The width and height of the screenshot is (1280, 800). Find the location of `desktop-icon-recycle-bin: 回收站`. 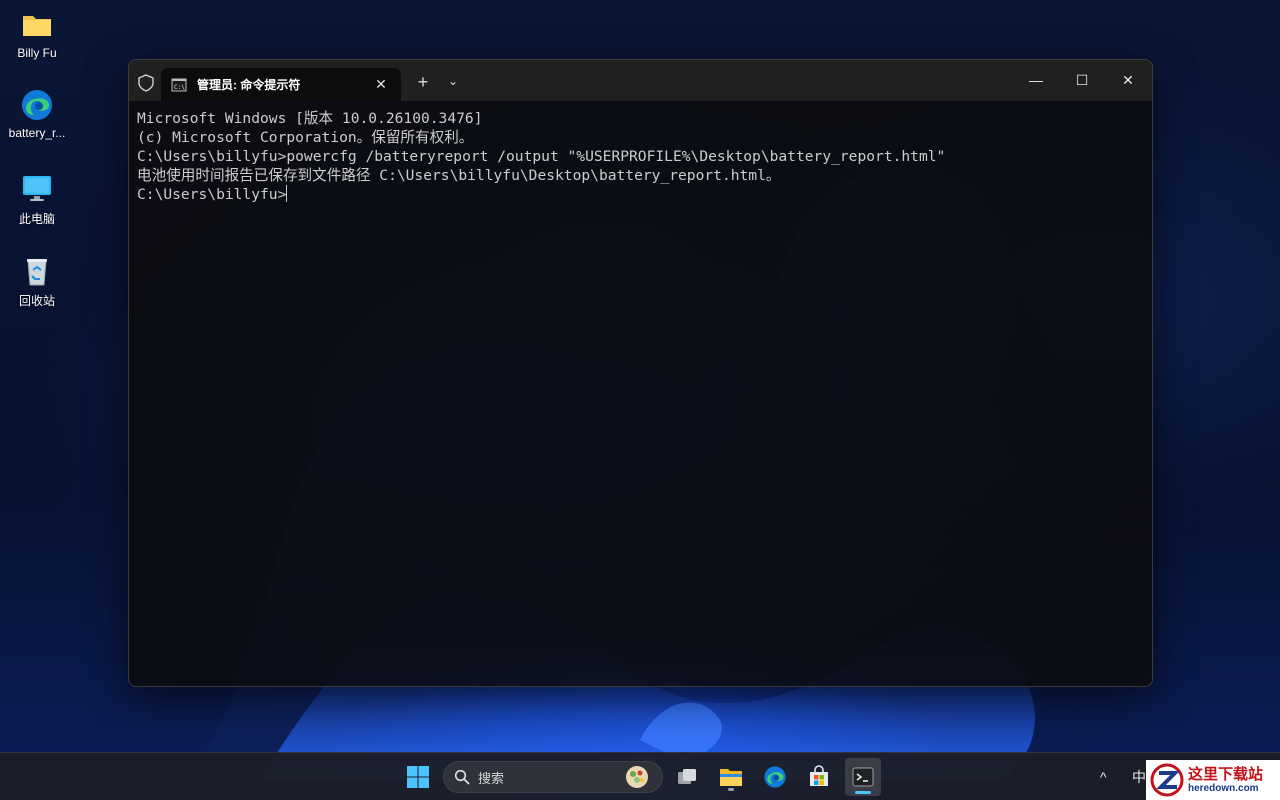

desktop-icon-recycle-bin: 回收站 is located at coordinates (37, 281).